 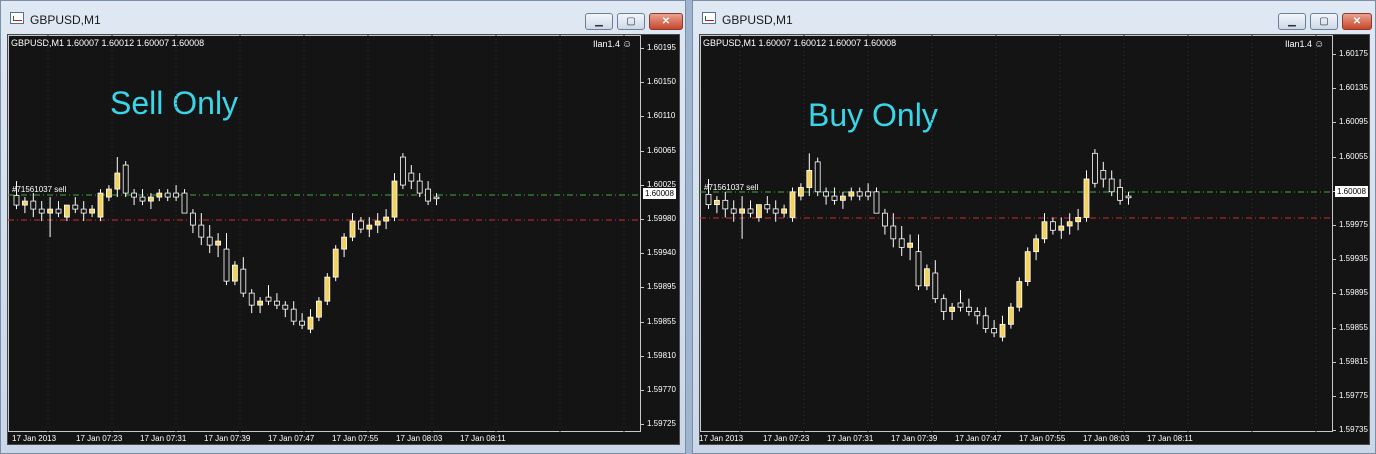 I want to click on price-label: 1.60150, so click(x=661, y=82).